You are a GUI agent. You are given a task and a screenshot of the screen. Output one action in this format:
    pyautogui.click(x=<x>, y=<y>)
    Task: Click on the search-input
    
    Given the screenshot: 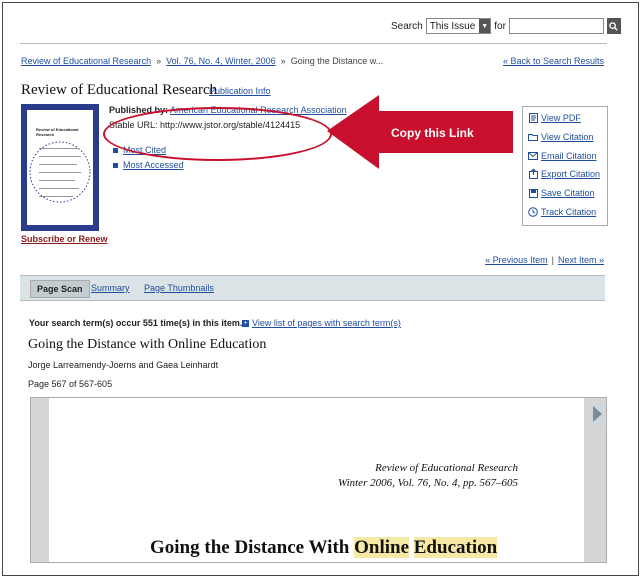 What is the action you would take?
    pyautogui.click(x=556, y=26)
    